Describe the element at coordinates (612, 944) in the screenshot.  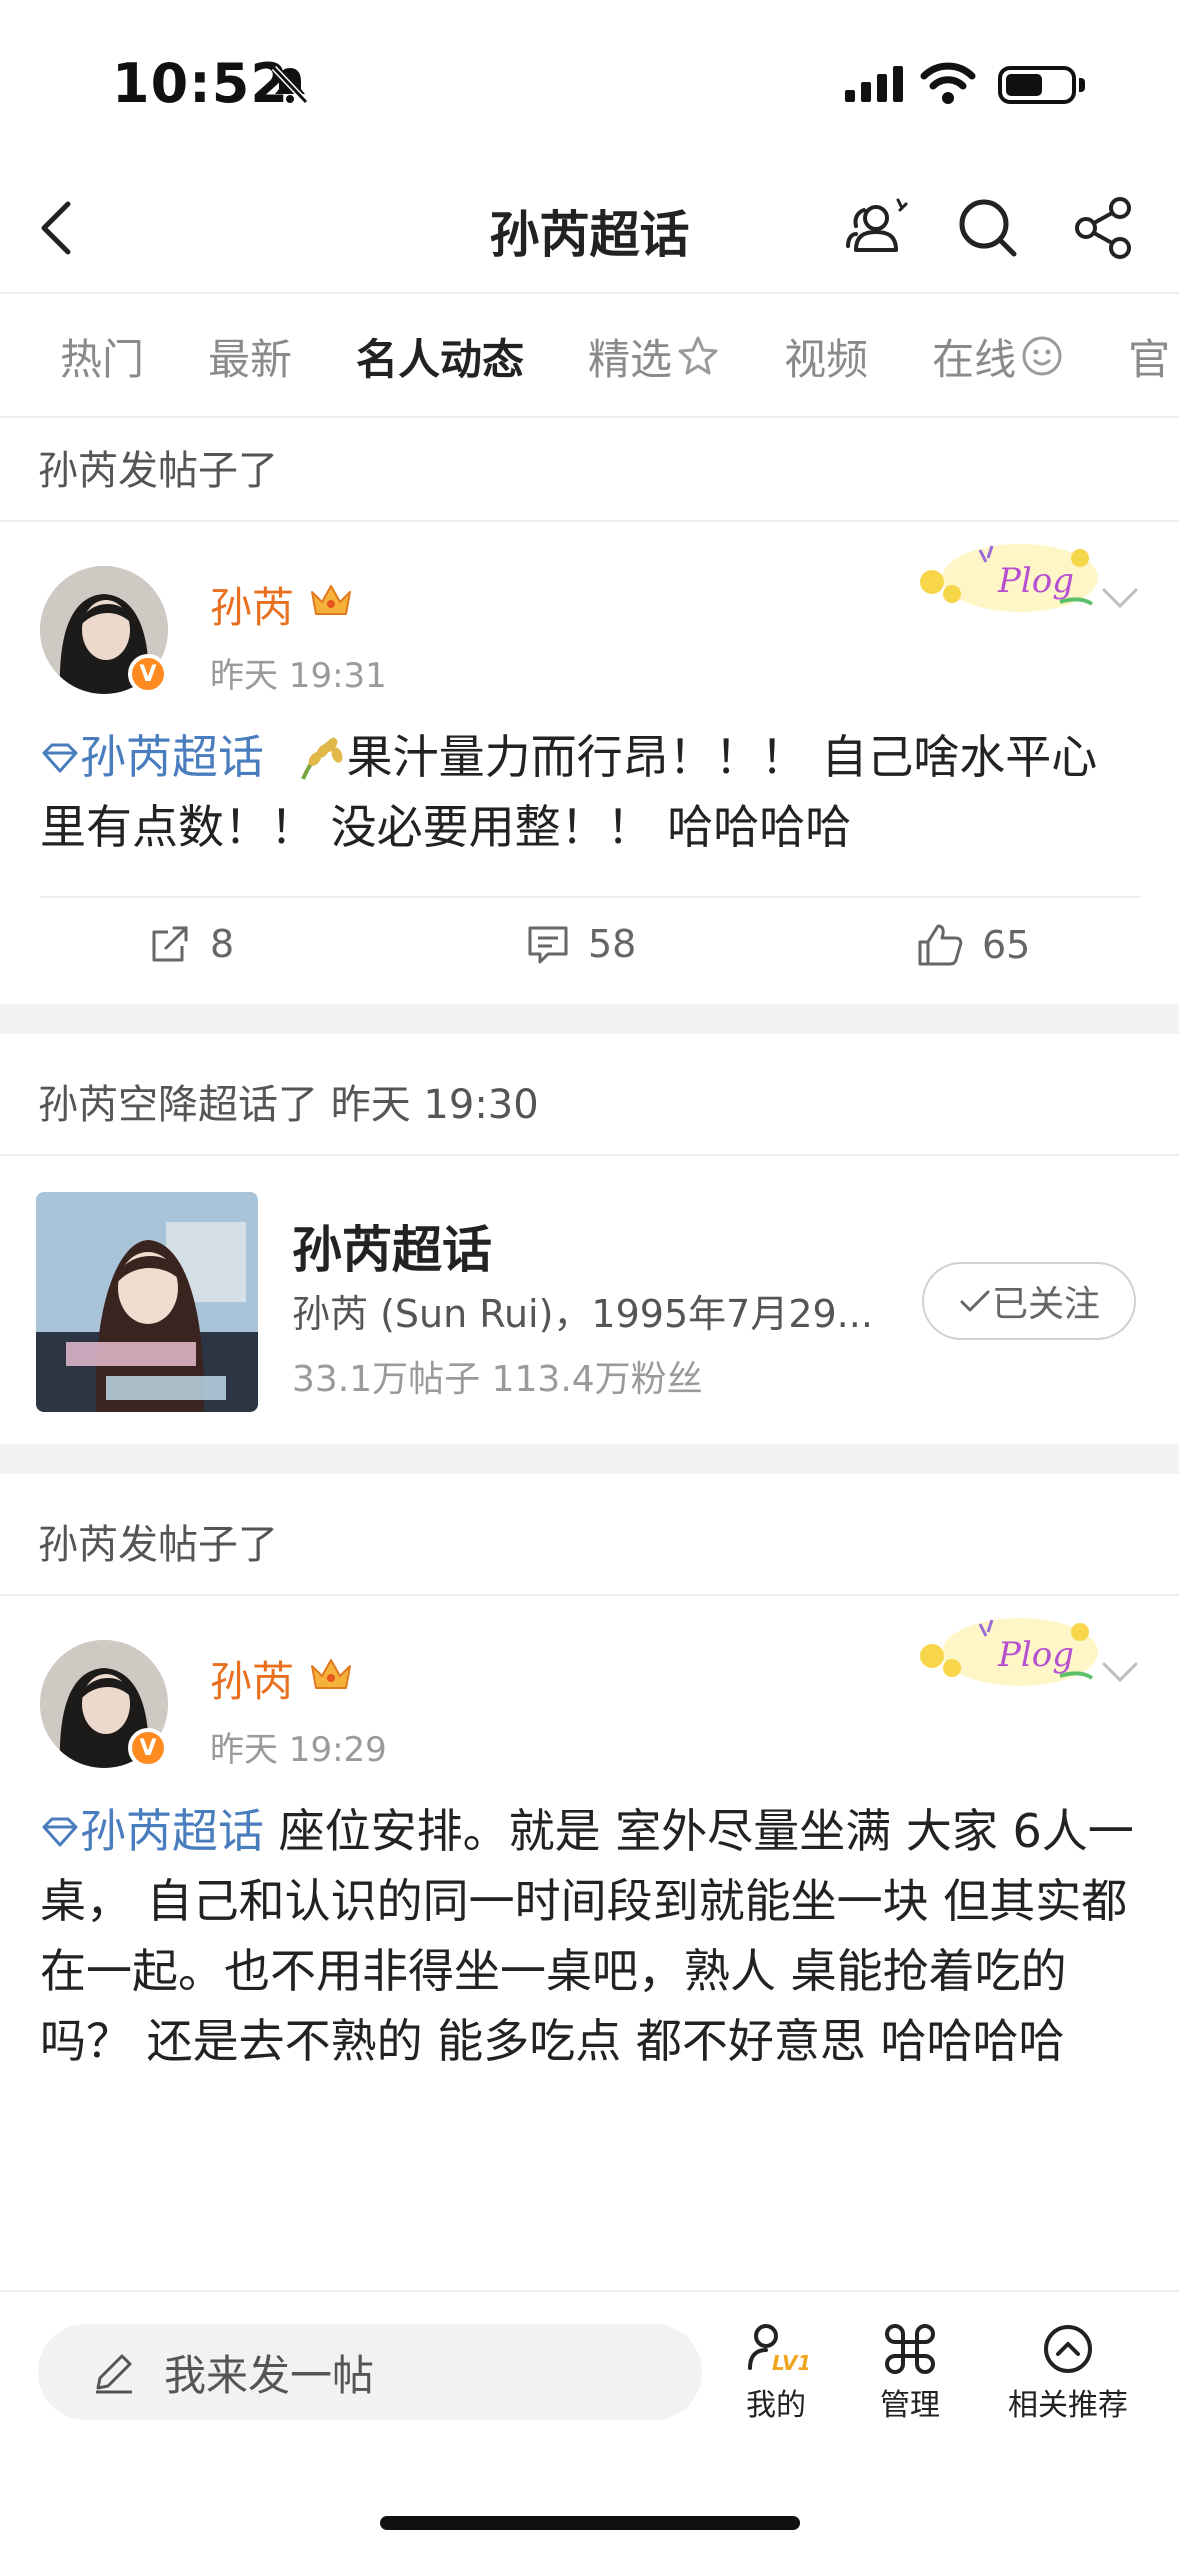
I see `comment-count: 58` at that location.